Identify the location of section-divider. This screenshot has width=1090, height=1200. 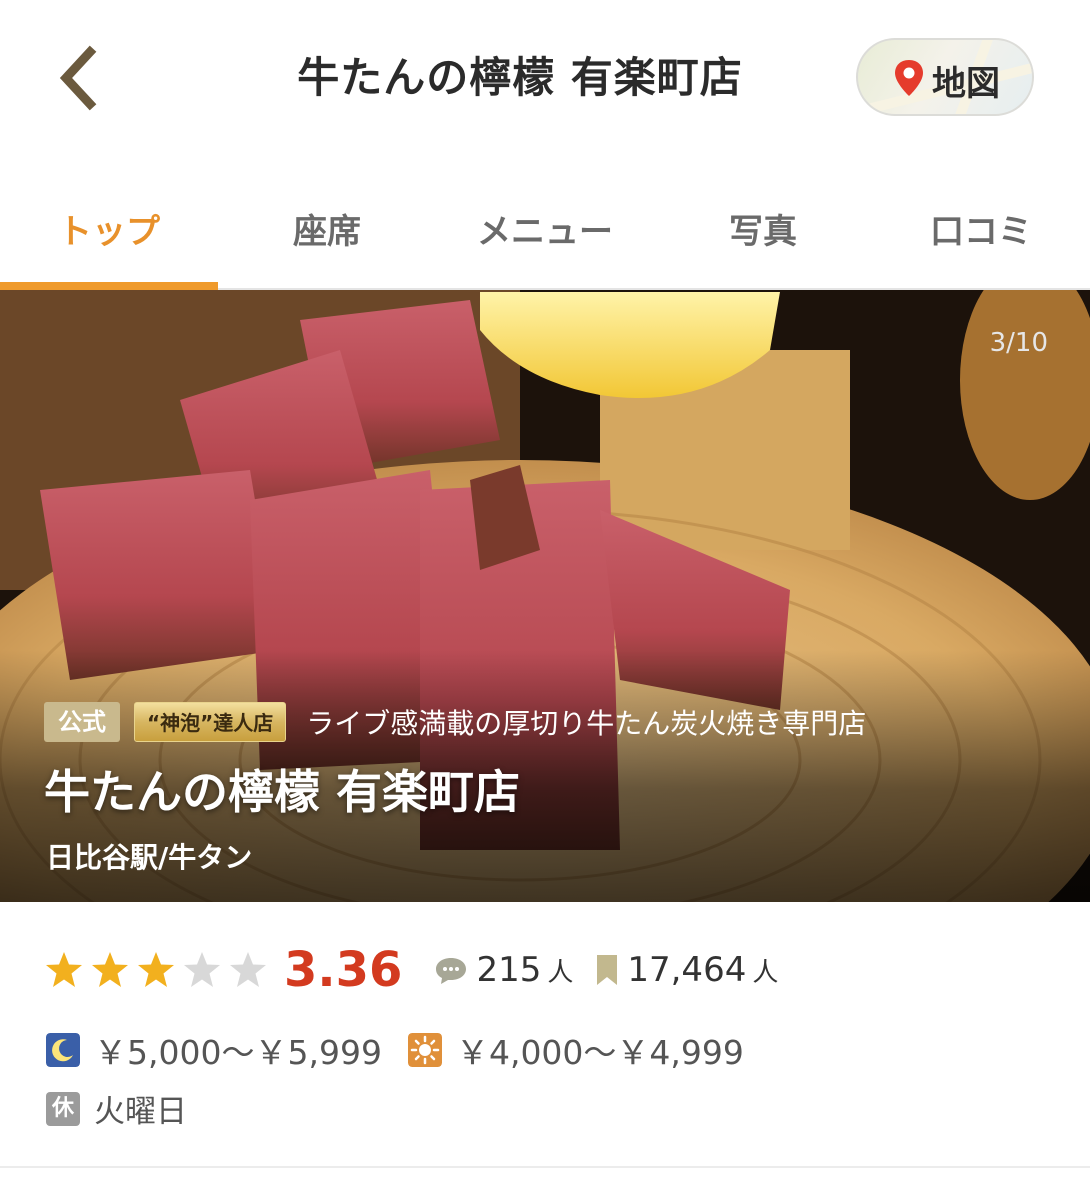
(545, 1167).